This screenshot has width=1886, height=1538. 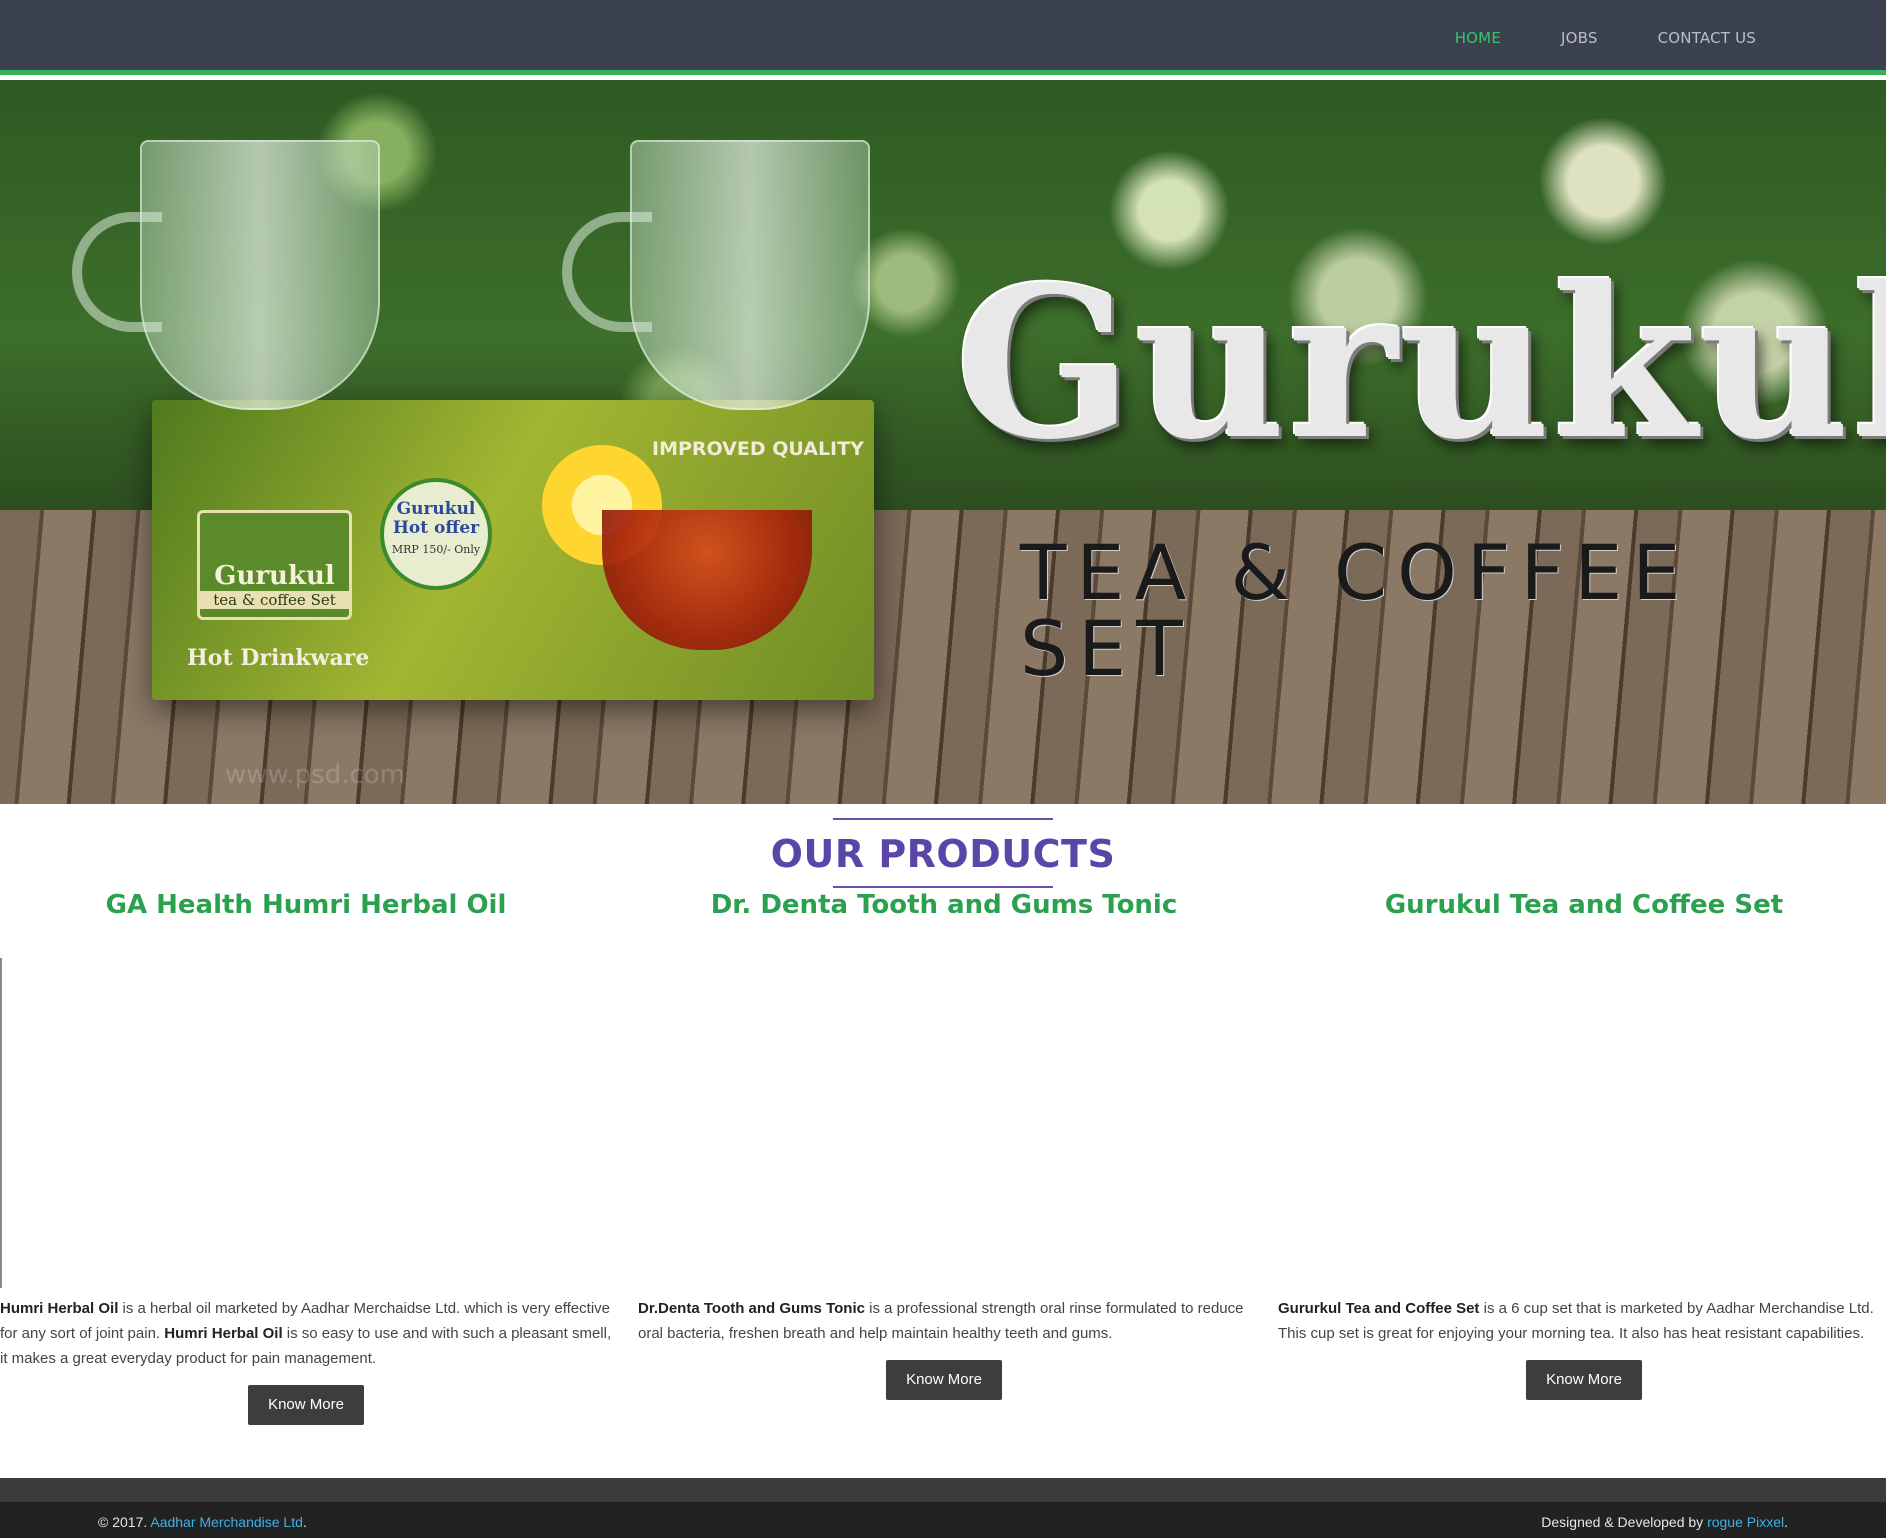 What do you see at coordinates (1745, 1522) in the screenshot?
I see `developer-link: rogue Pixxel` at bounding box center [1745, 1522].